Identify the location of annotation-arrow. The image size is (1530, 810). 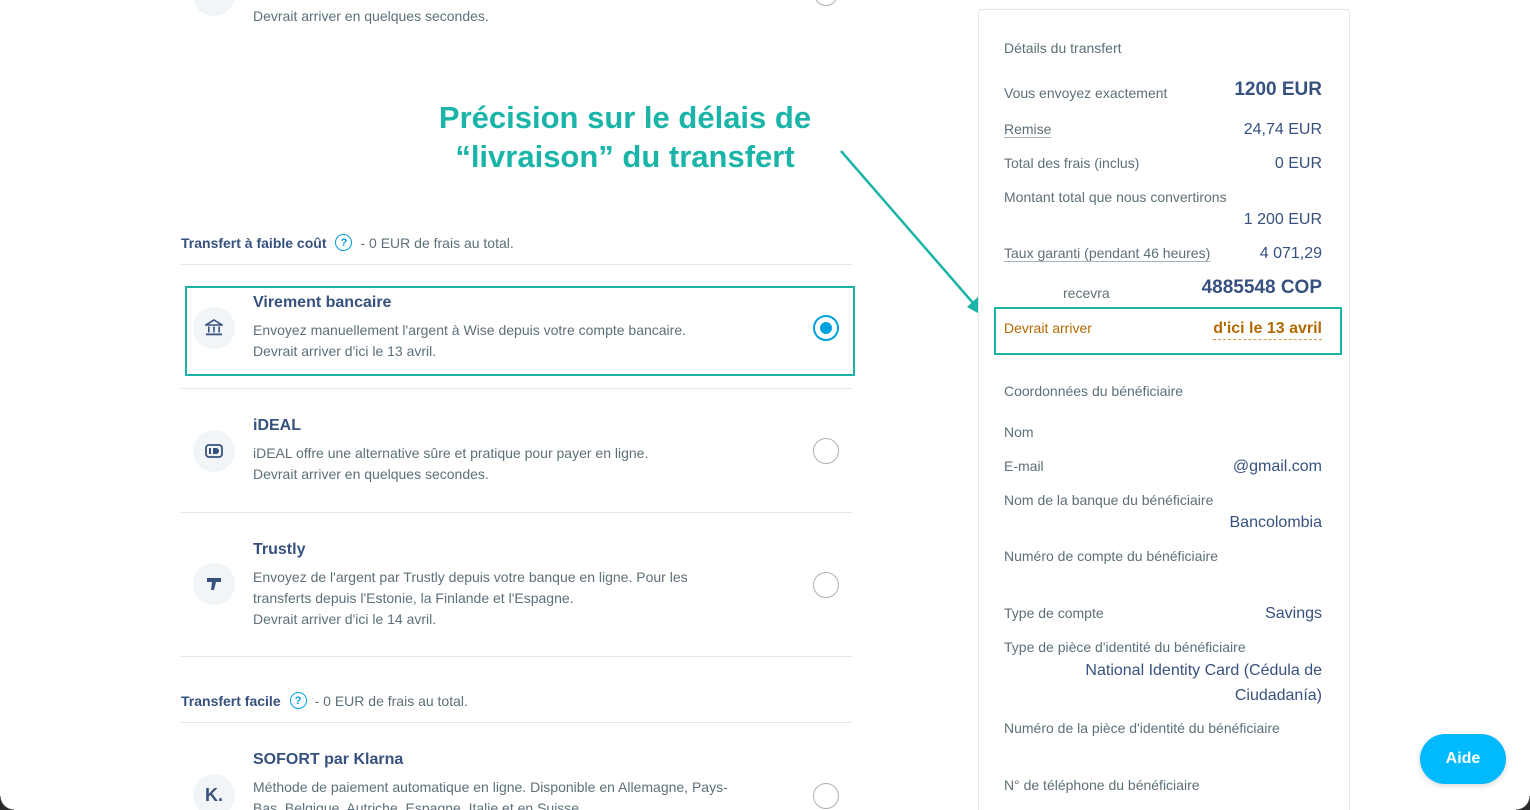
(912, 233).